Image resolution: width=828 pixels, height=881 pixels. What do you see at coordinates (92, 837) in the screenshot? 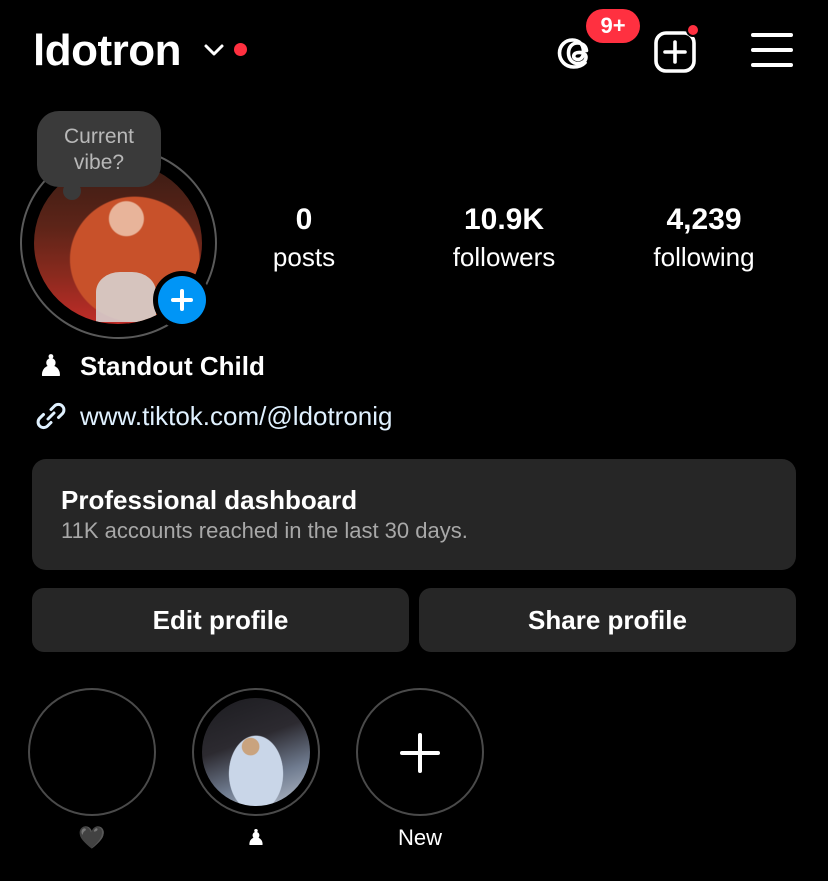
I see `highlight-label: 🖤` at bounding box center [92, 837].